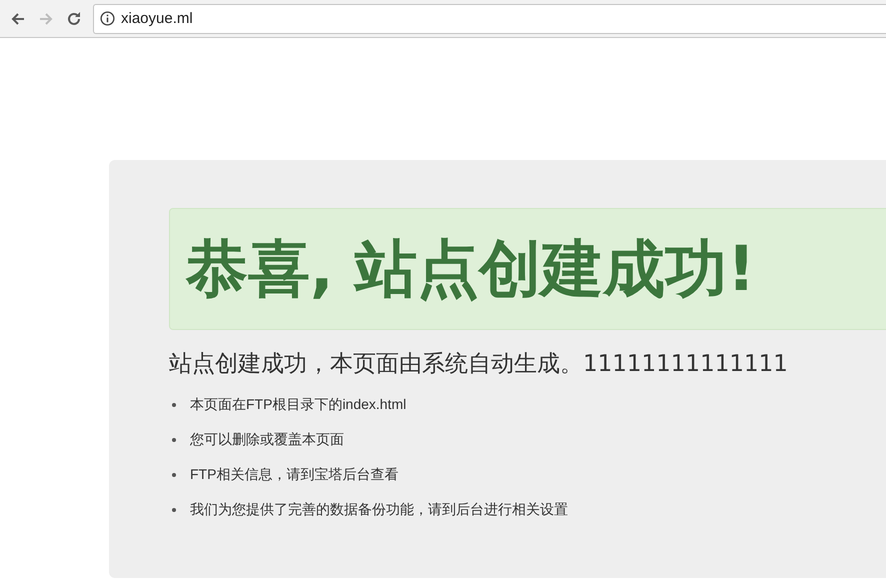 This screenshot has width=886, height=586. I want to click on list-item: 本页面在FTP根目录下的index.html, so click(298, 405).